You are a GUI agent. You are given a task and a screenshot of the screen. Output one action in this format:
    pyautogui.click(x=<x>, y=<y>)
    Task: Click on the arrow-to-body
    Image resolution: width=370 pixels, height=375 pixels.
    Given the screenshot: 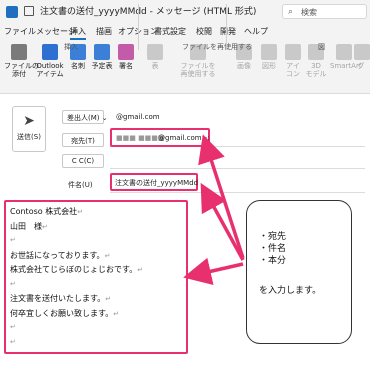 What is the action you would take?
    pyautogui.click(x=213, y=271)
    